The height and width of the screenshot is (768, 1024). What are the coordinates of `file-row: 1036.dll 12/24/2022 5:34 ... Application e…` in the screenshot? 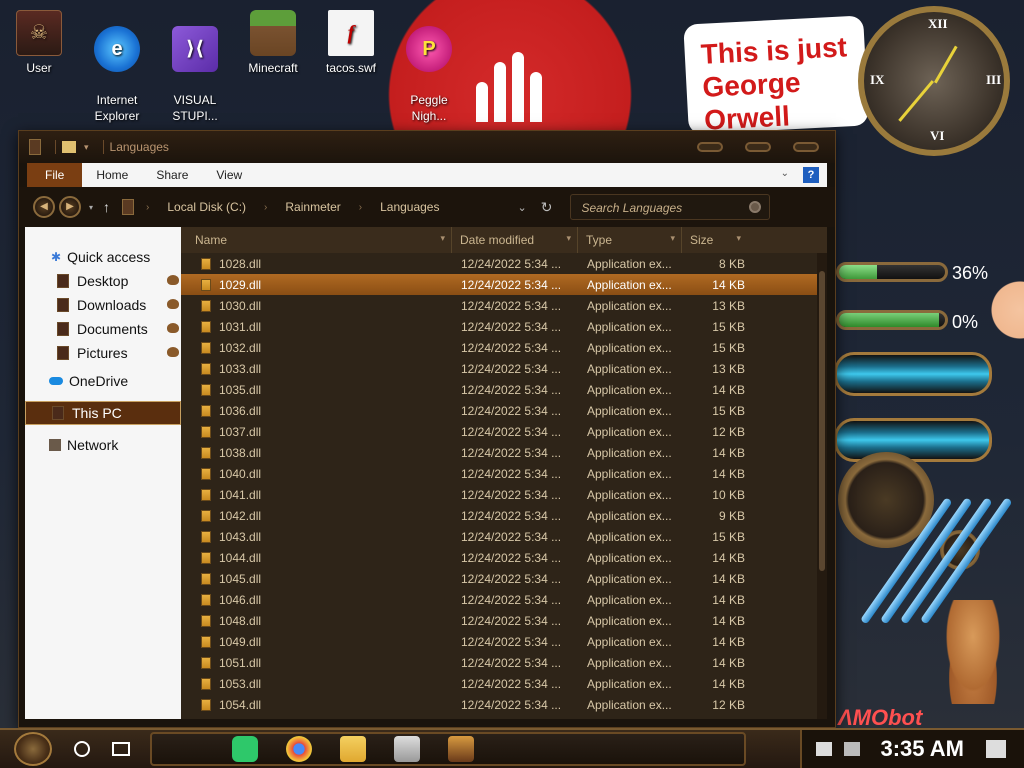 It's located at (504, 410).